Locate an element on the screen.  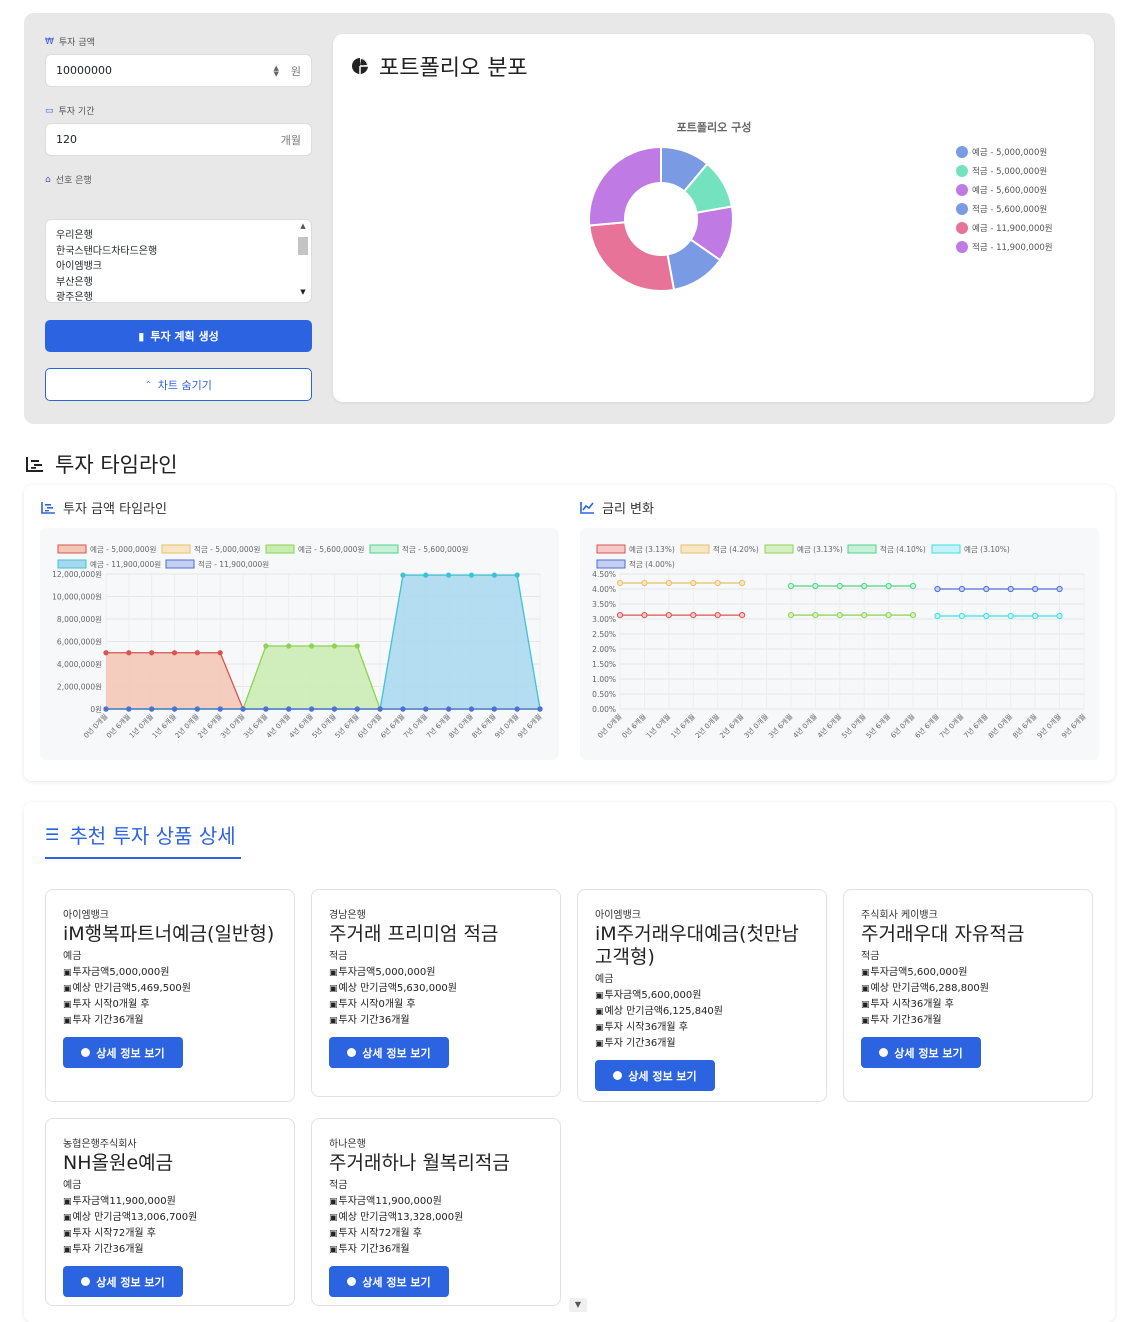
legend-label: 예금 (3.10%) is located at coordinates (987, 549).